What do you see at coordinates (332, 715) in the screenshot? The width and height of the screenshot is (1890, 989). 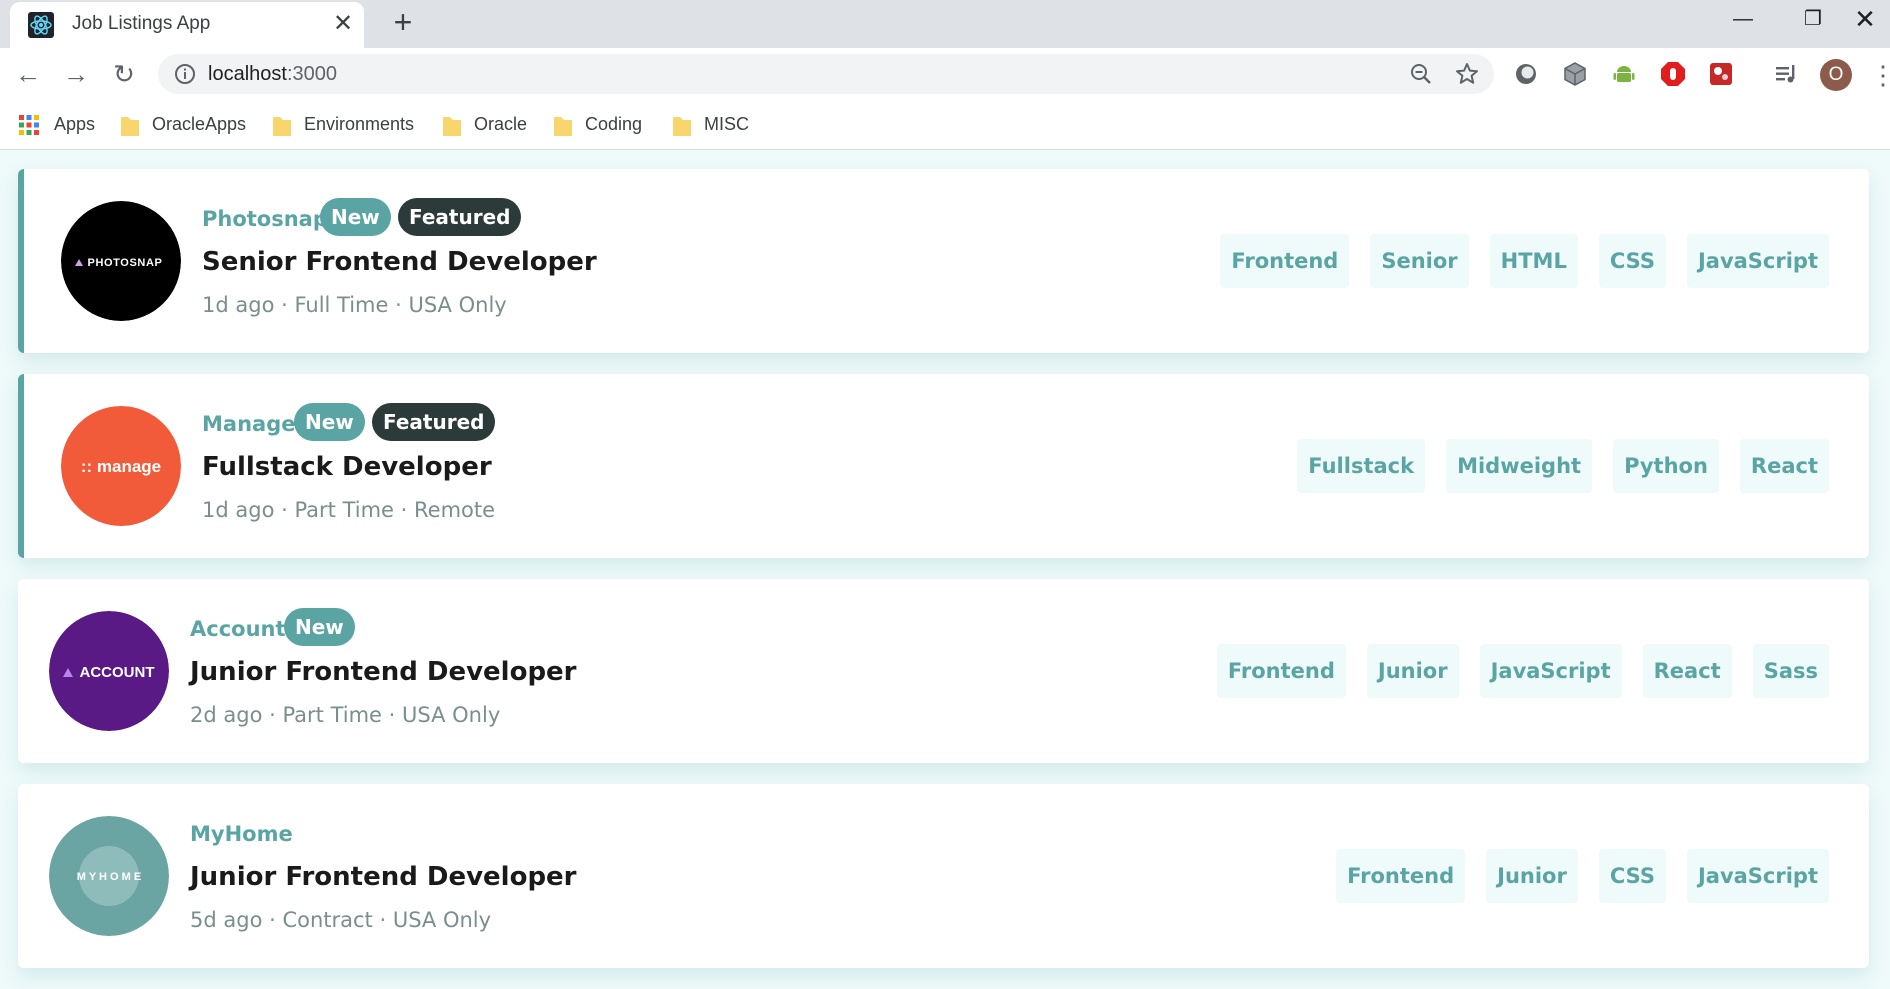 I see `contract-type: Part Time` at bounding box center [332, 715].